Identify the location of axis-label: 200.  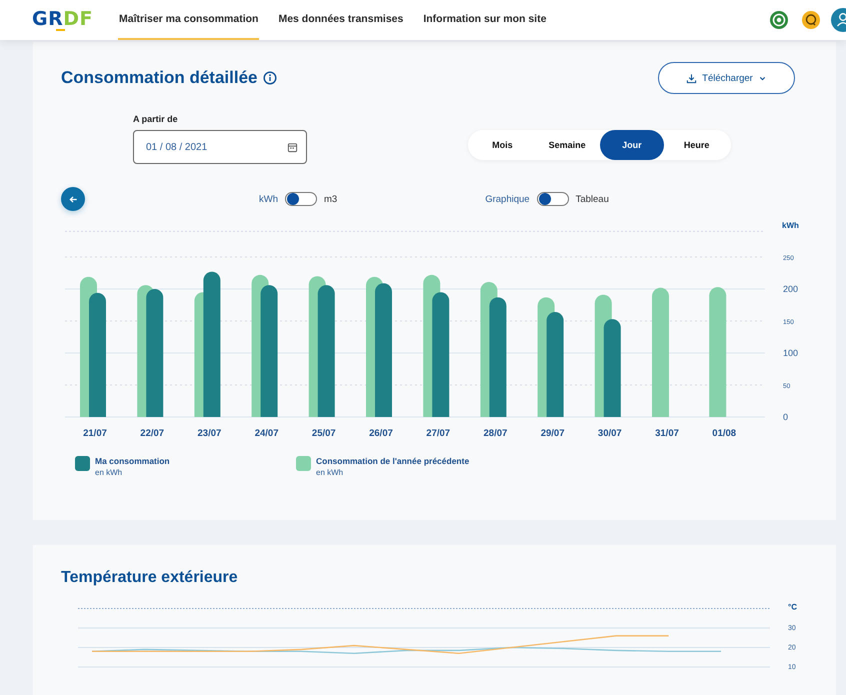
(790, 289).